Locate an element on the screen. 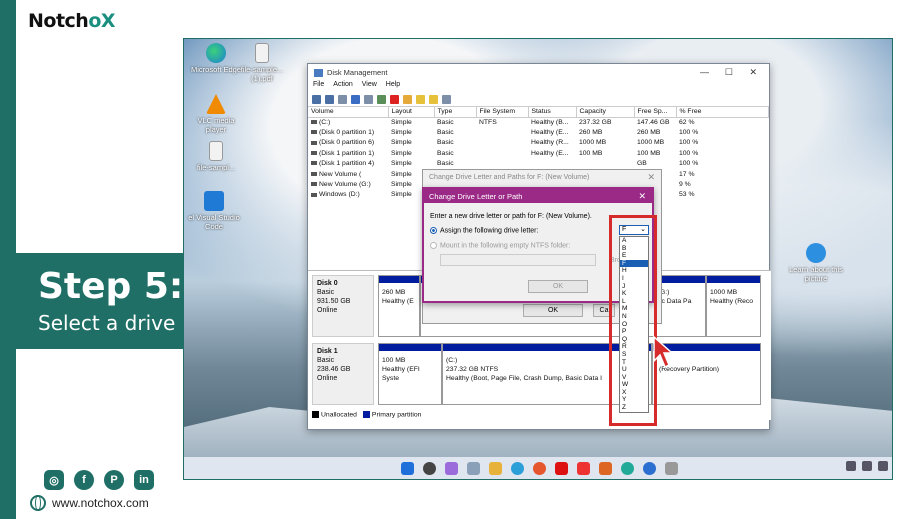 This screenshot has width=922, height=519. pinterest-icon: P is located at coordinates (114, 480).